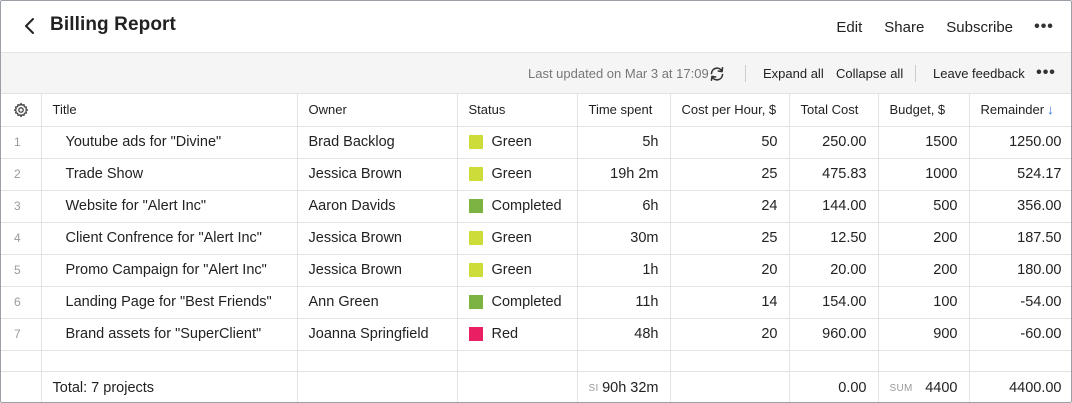 The width and height of the screenshot is (1072, 403). I want to click on column-header-time-spent: Time spent, so click(624, 110).